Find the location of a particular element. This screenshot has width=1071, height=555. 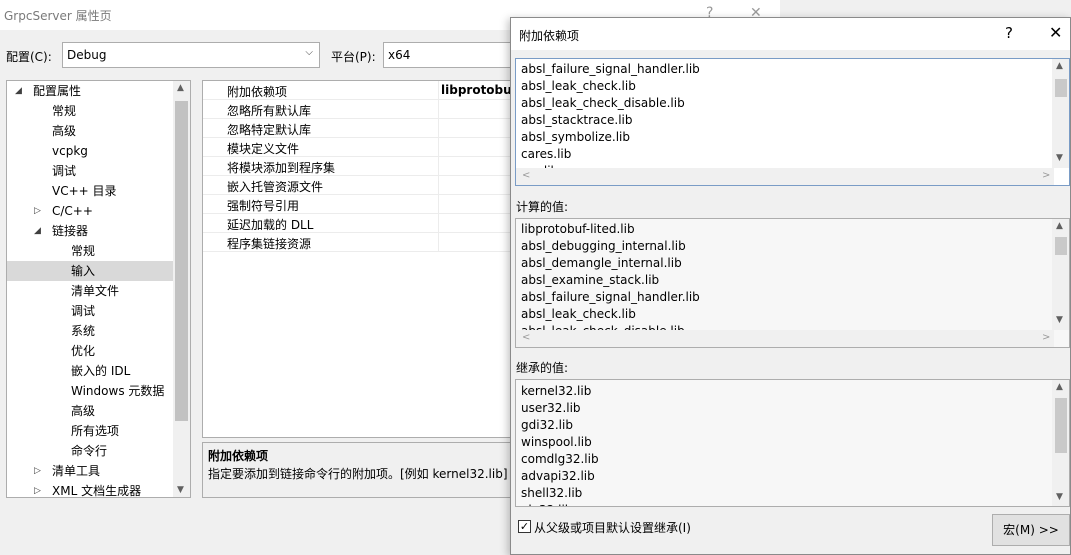

tree-item: ▷ 清单工具 is located at coordinates (90, 471).